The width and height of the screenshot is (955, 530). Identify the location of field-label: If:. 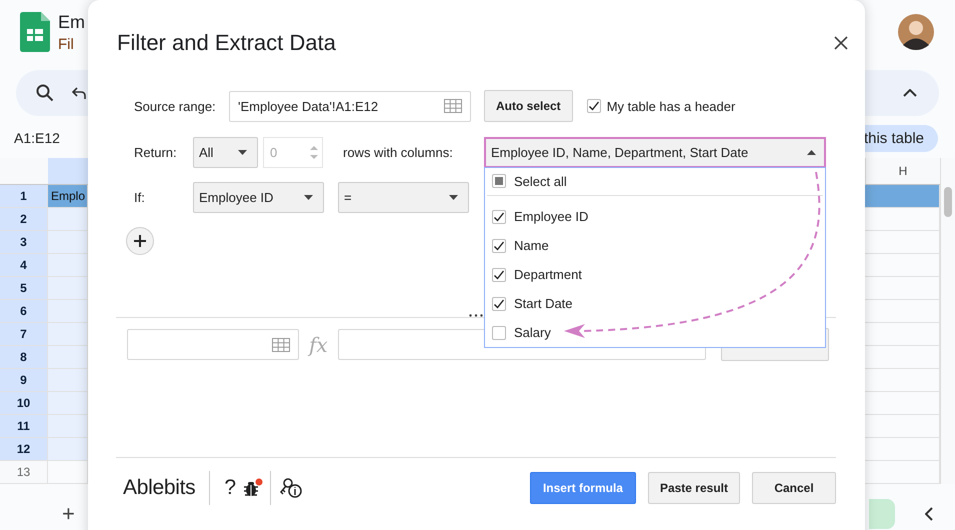
(140, 197).